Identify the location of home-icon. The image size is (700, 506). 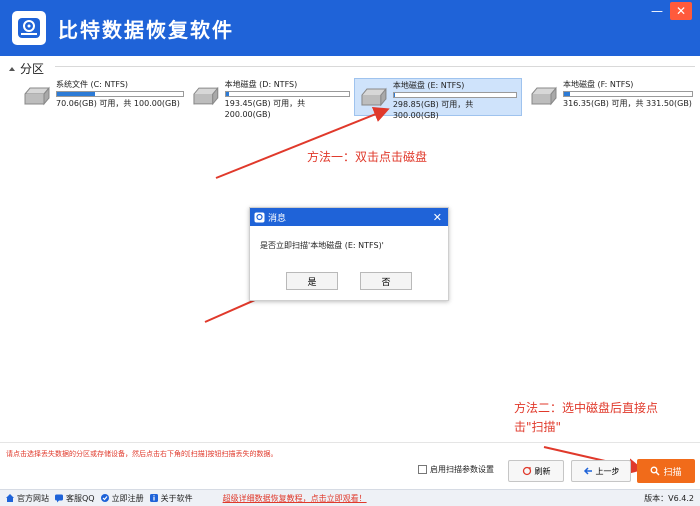
(10, 498).